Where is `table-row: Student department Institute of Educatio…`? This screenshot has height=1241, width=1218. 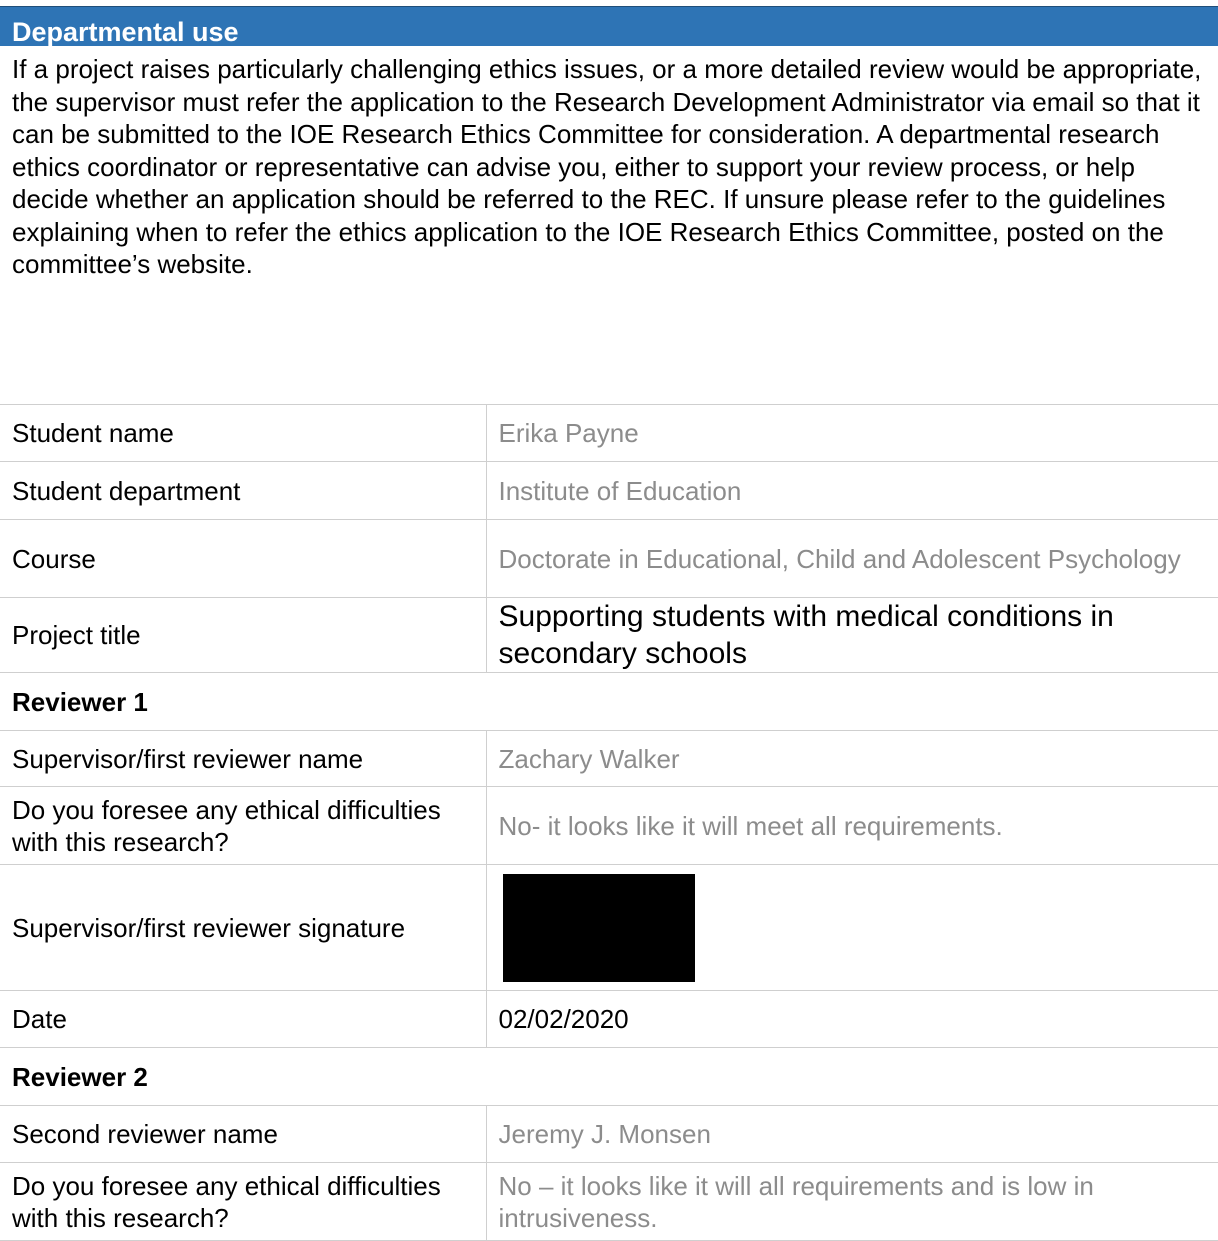
table-row: Student department Institute of Educatio… is located at coordinates (609, 490).